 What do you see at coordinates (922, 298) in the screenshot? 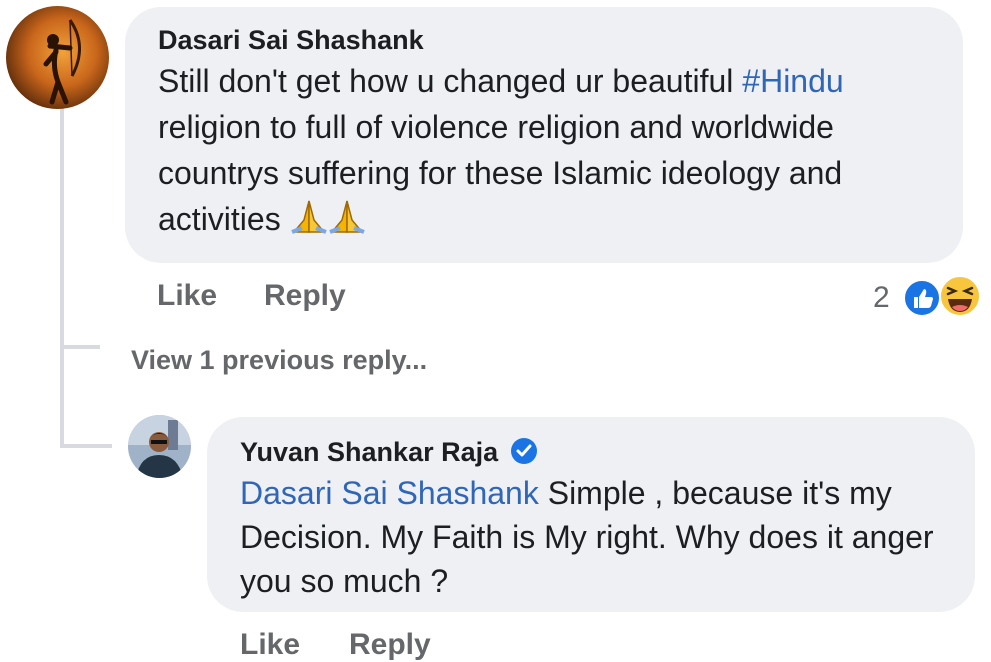
I see `like-reaction-icon` at bounding box center [922, 298].